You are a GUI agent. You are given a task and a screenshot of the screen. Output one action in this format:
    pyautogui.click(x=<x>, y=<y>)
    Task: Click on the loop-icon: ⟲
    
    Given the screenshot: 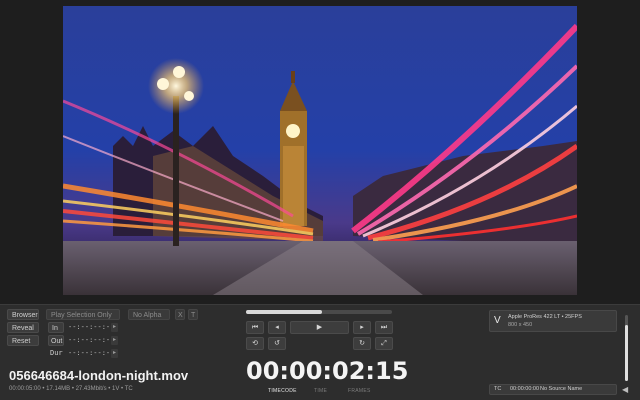 What is the action you would take?
    pyautogui.click(x=255, y=343)
    